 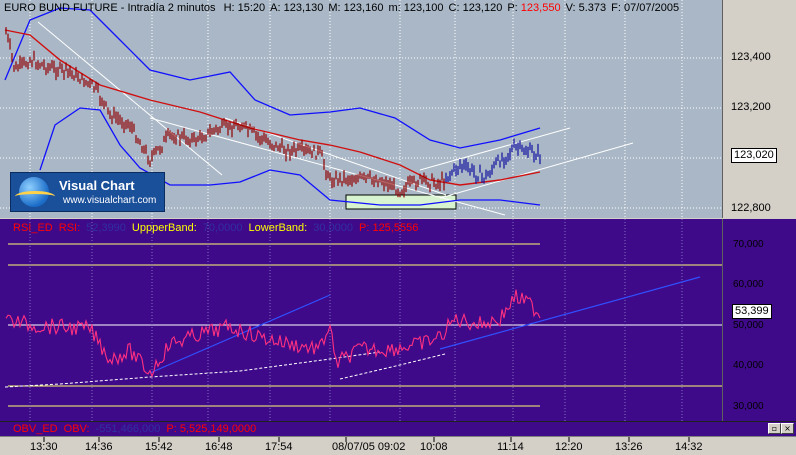 I want to click on stat-label: m:, so click(x=394, y=8).